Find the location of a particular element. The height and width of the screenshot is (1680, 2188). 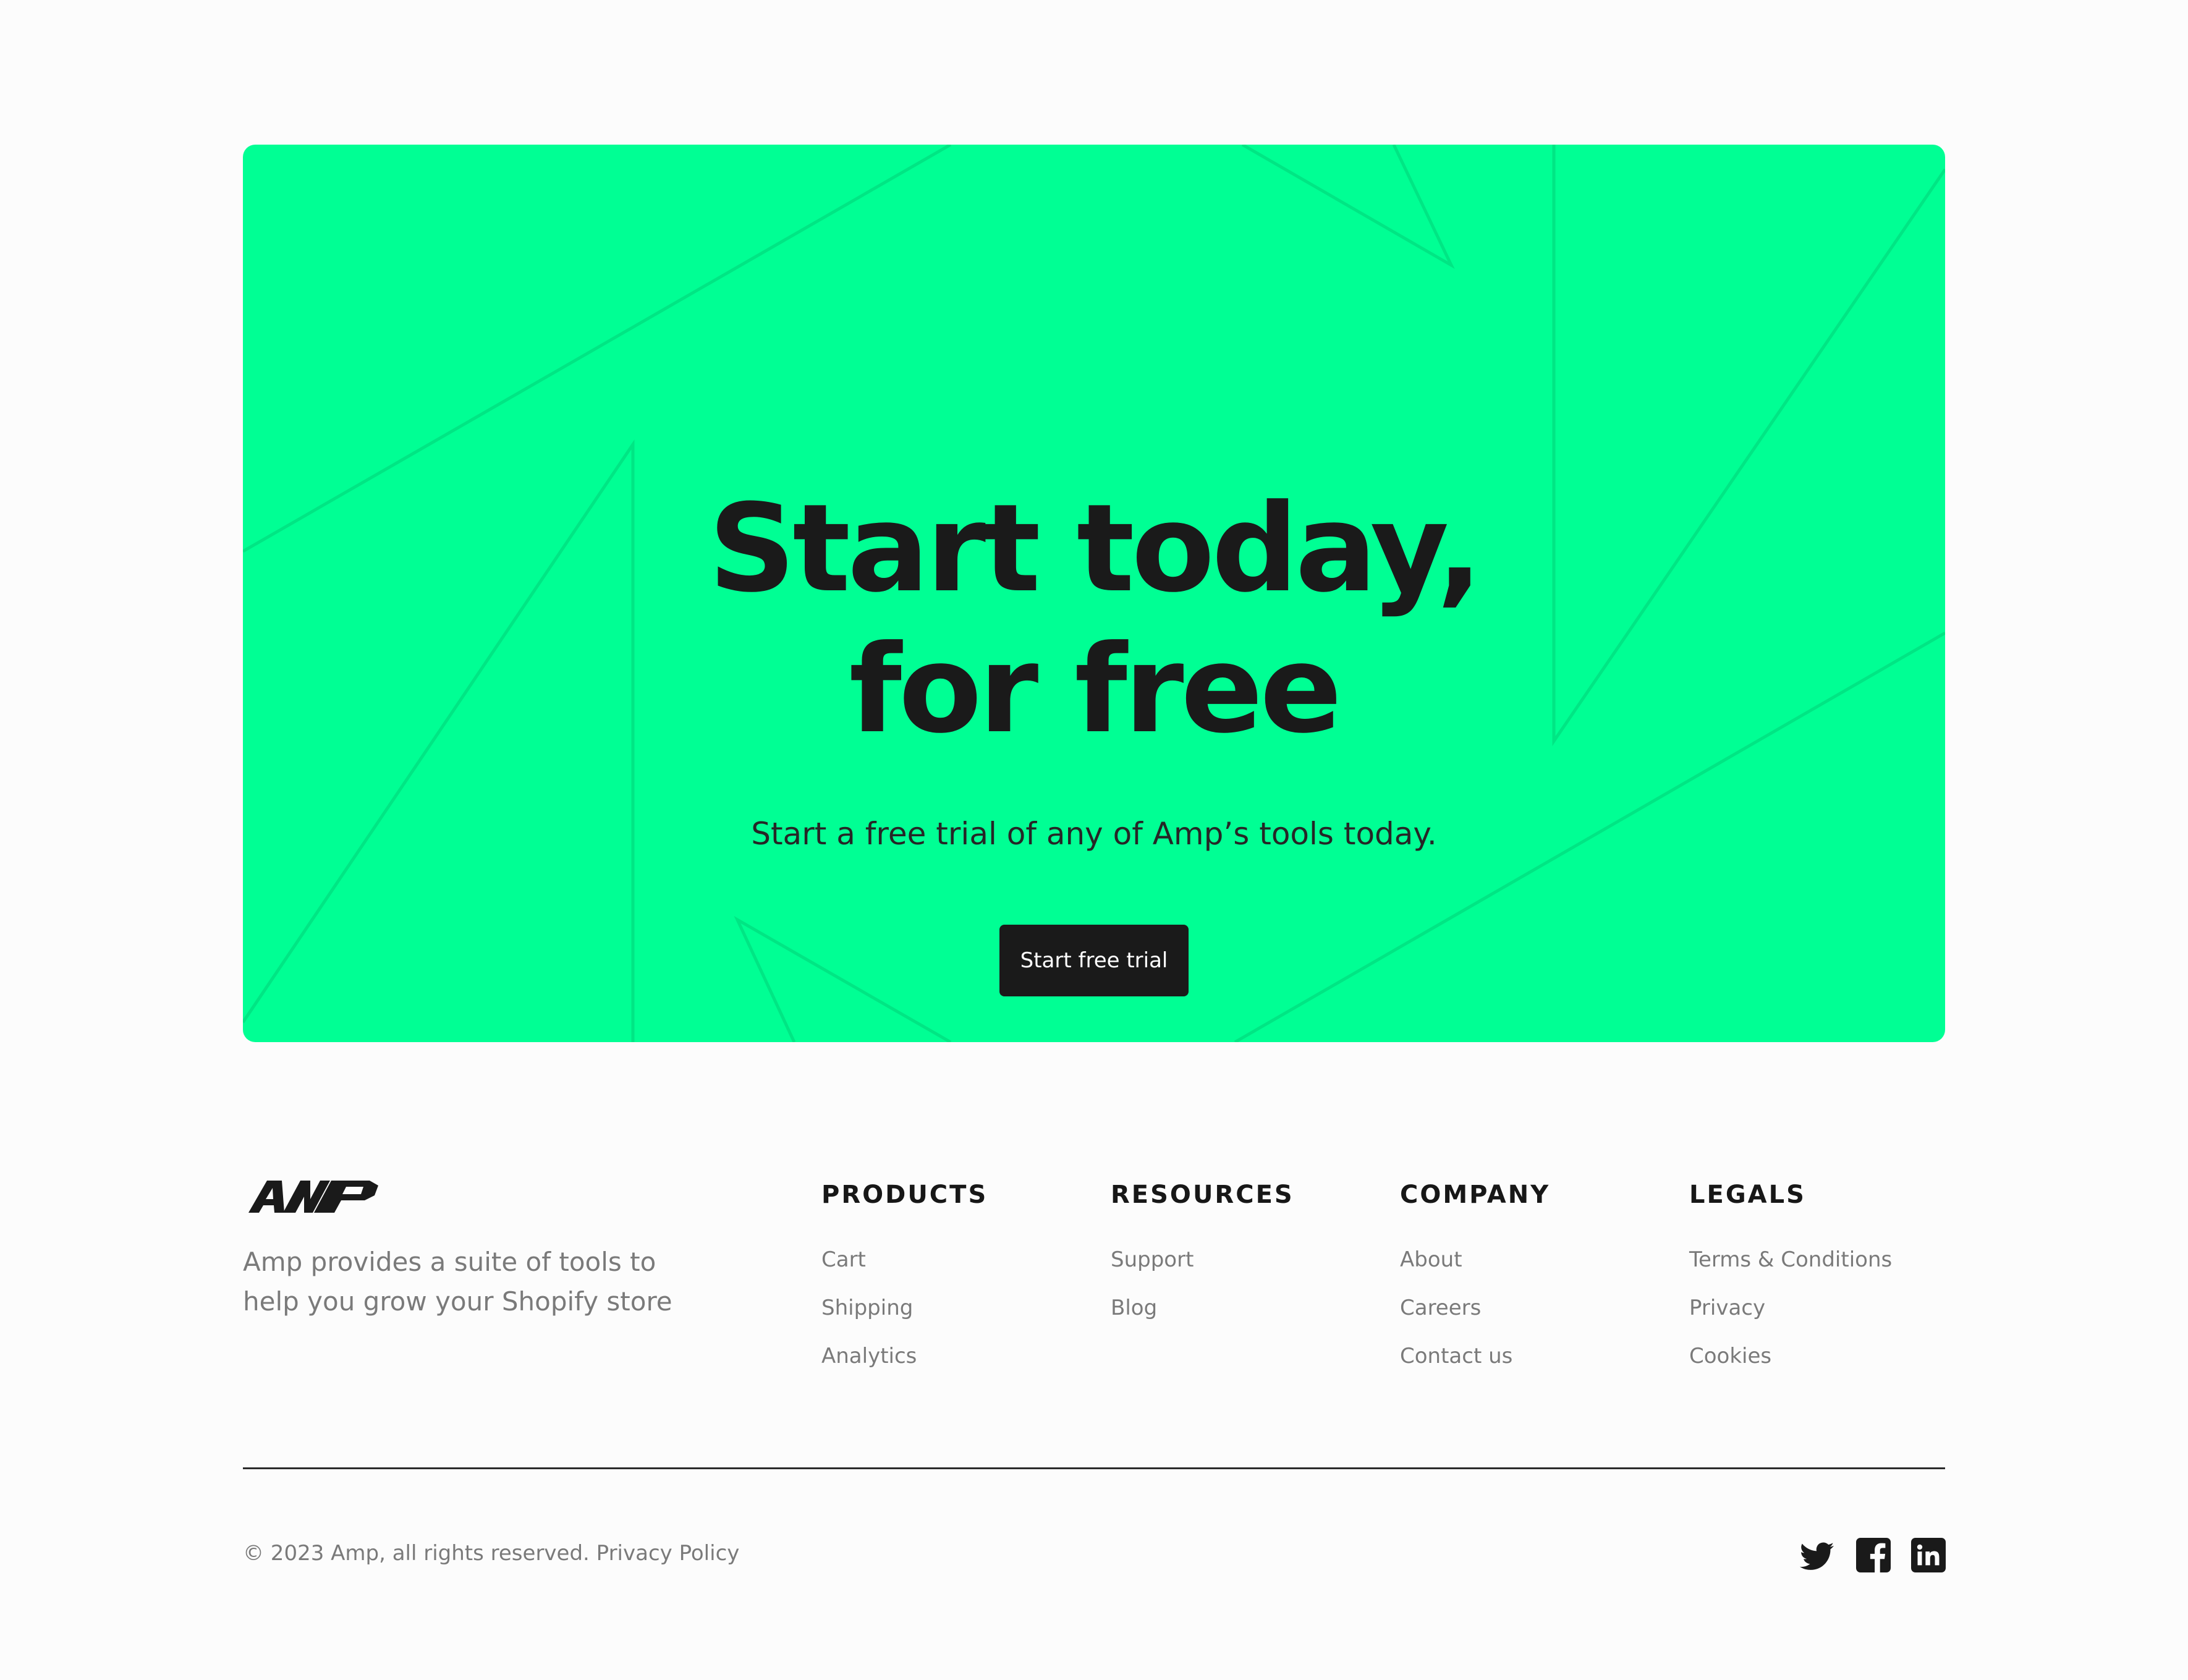

footer-column-products: PRODUCTS Cart Shipping Analytics is located at coordinates (904, 1279).